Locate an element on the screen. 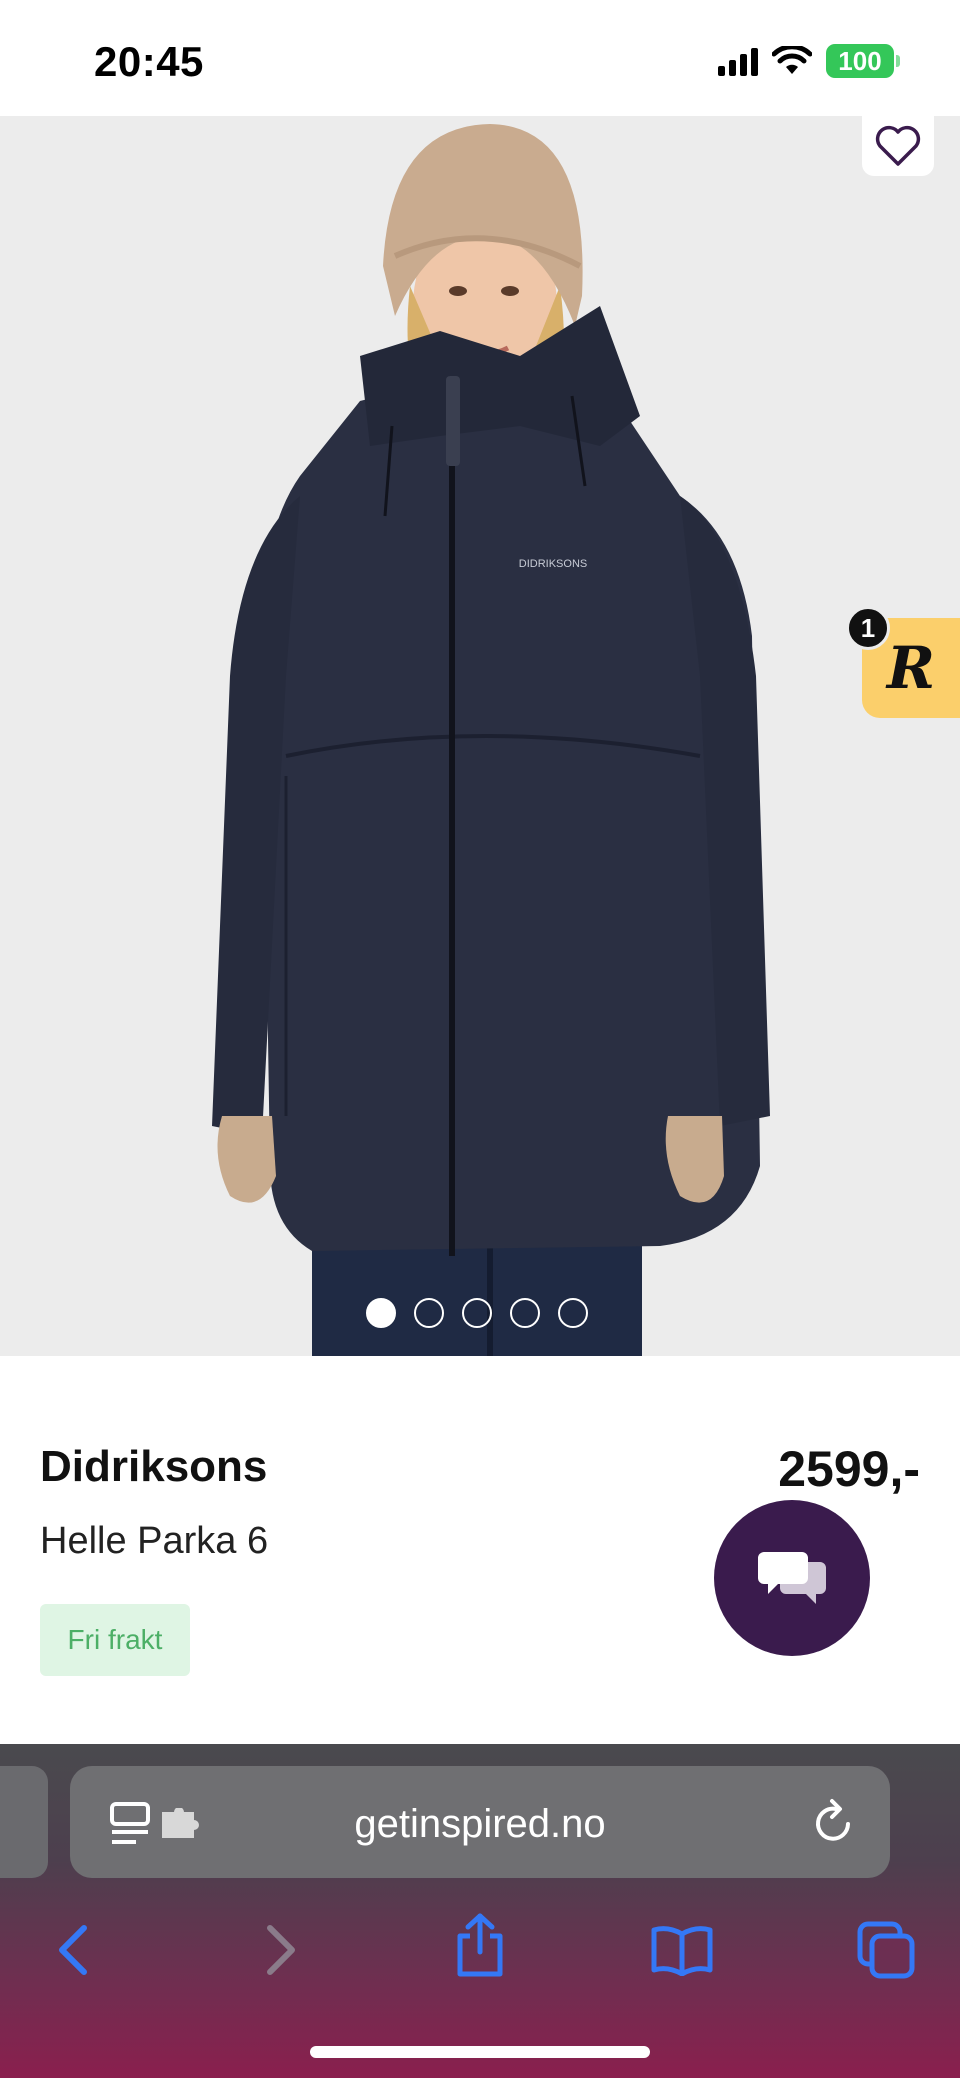 This screenshot has width=960, height=2078. carousel-pagination is located at coordinates (477, 1313).